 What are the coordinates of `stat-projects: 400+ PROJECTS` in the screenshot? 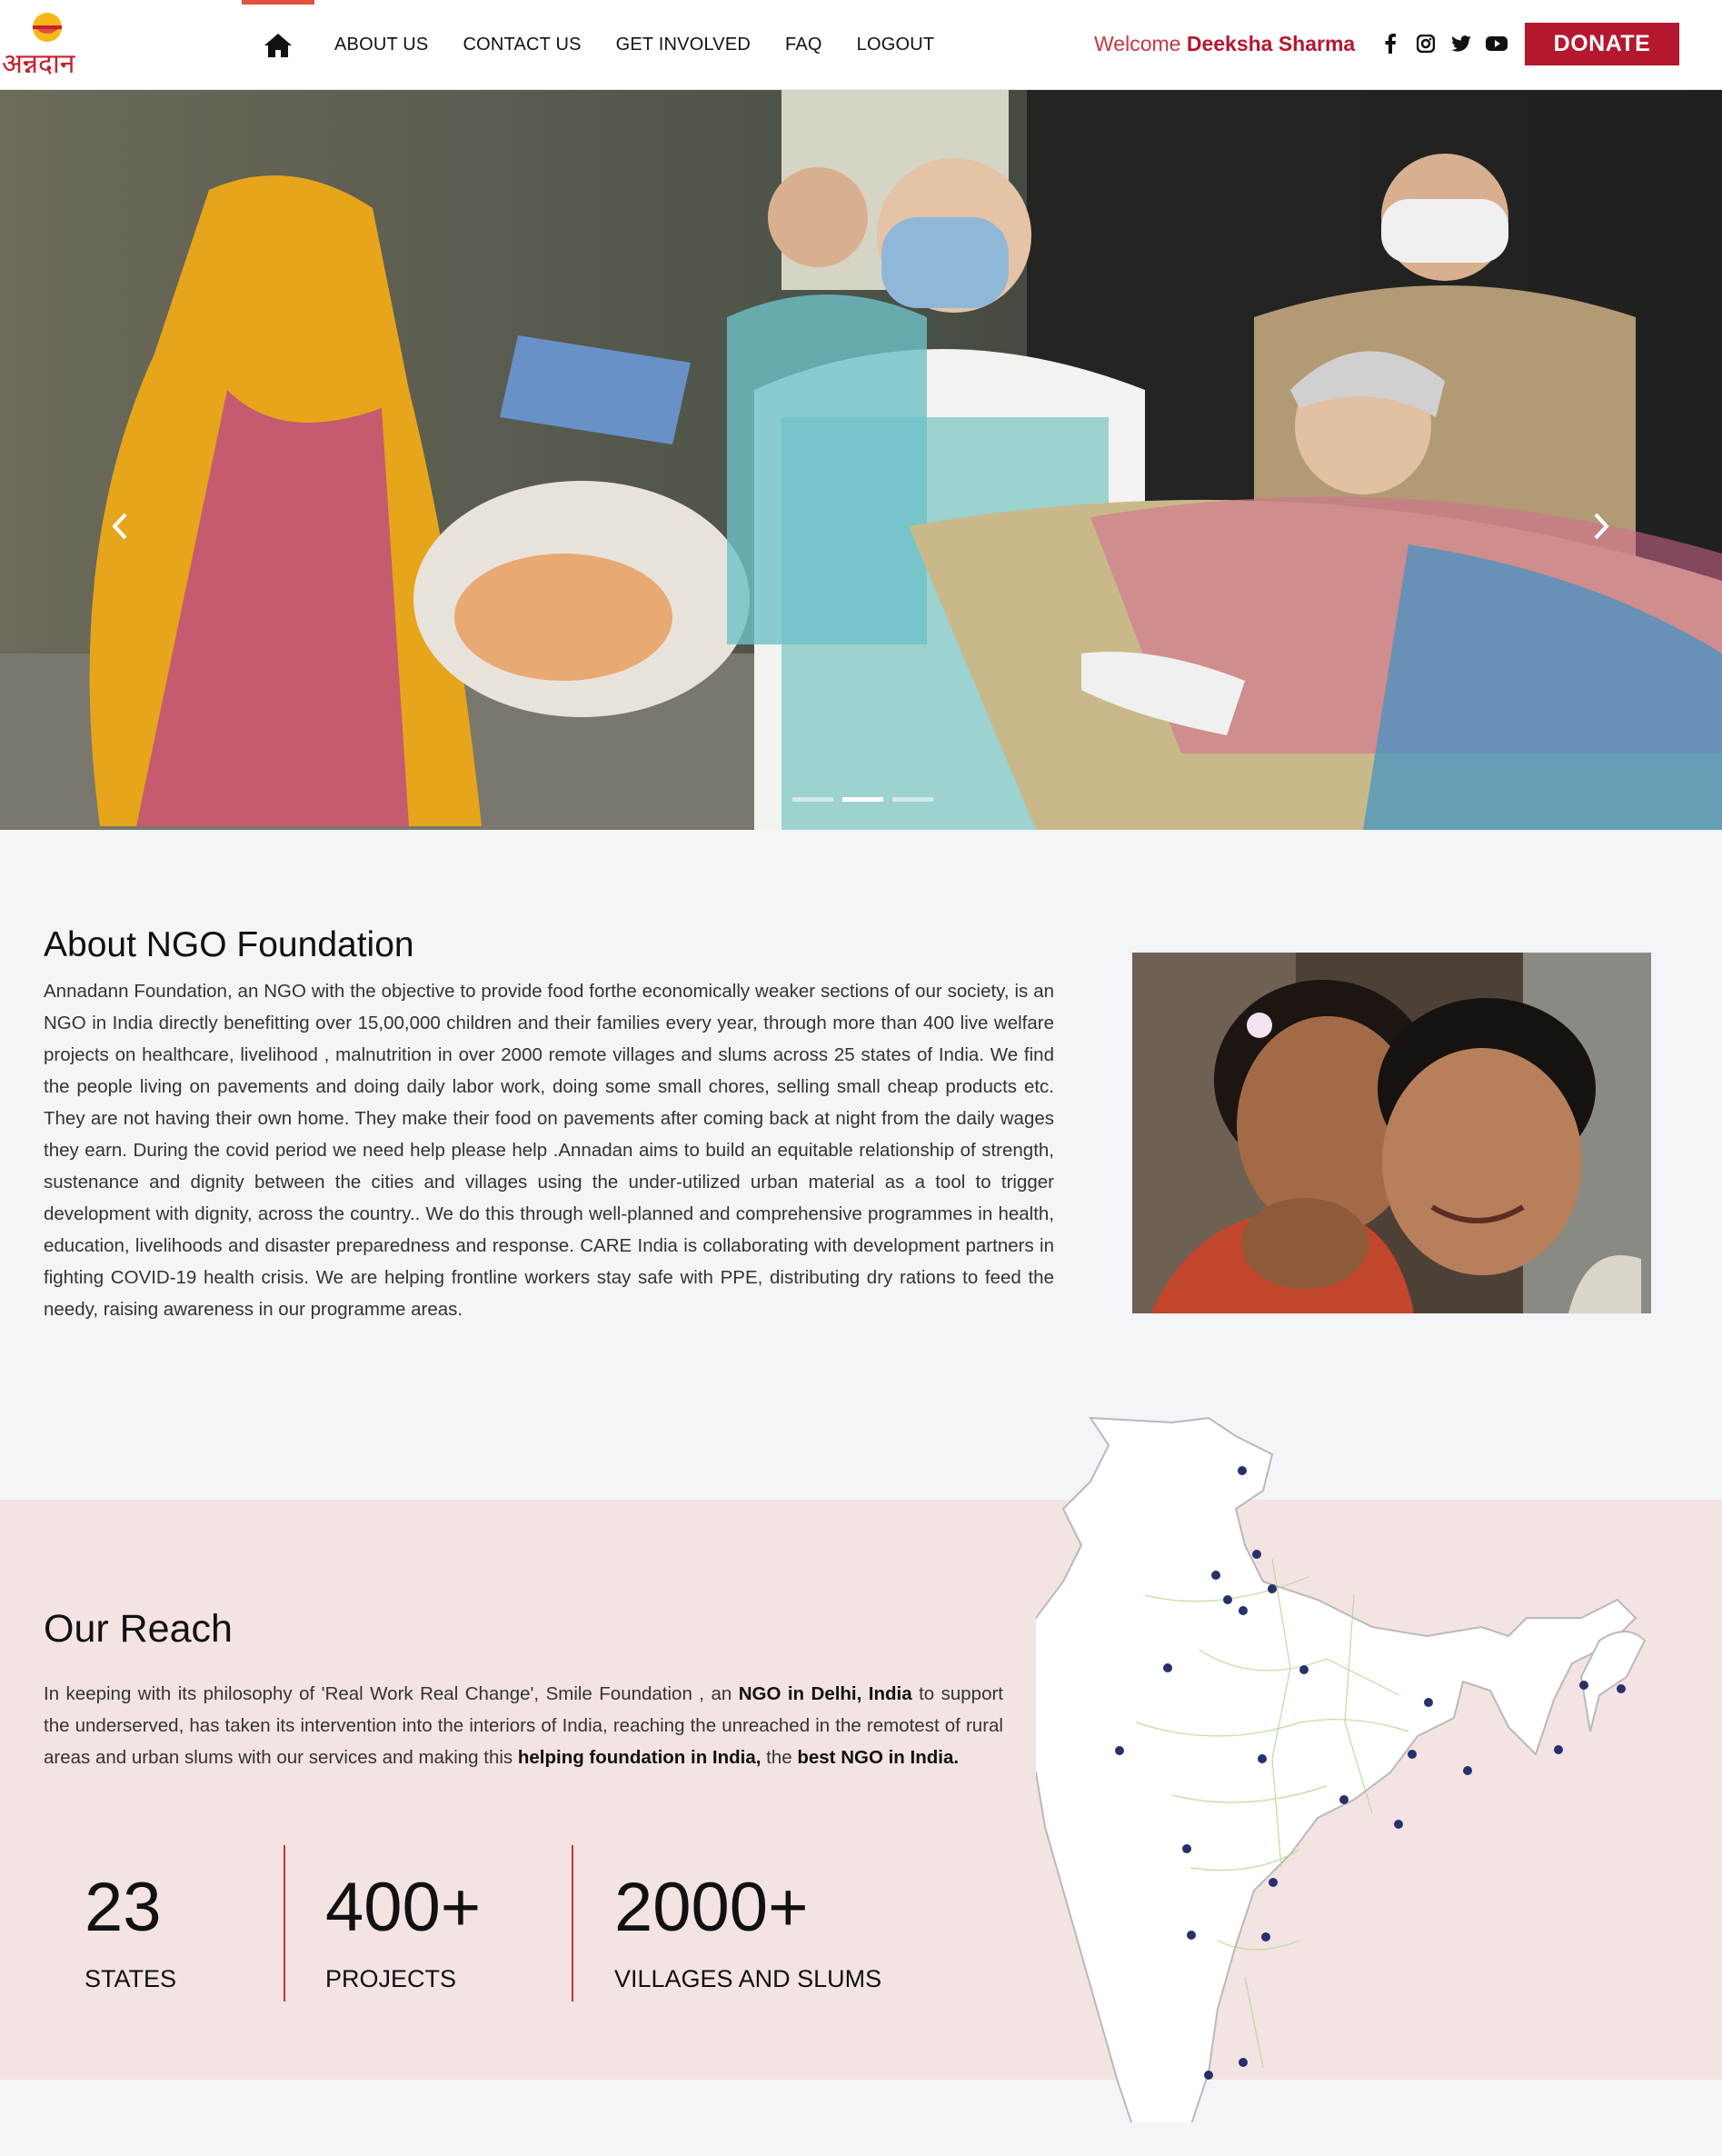 It's located at (428, 1923).